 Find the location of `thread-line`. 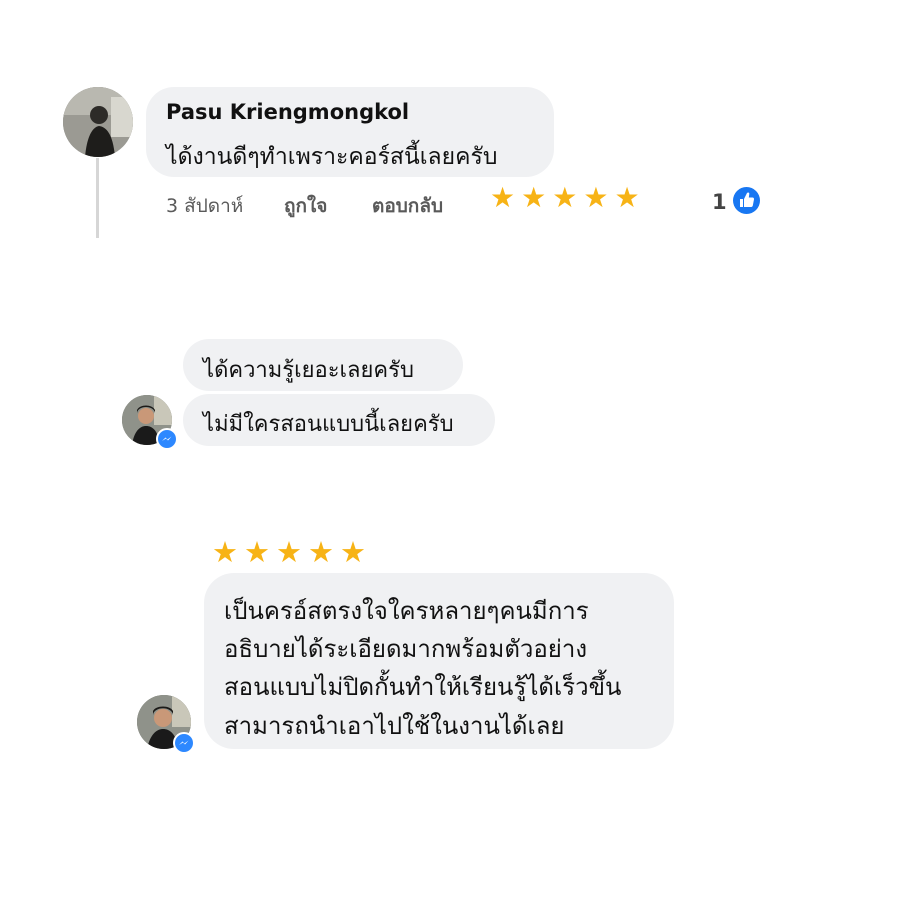

thread-line is located at coordinates (97, 198).